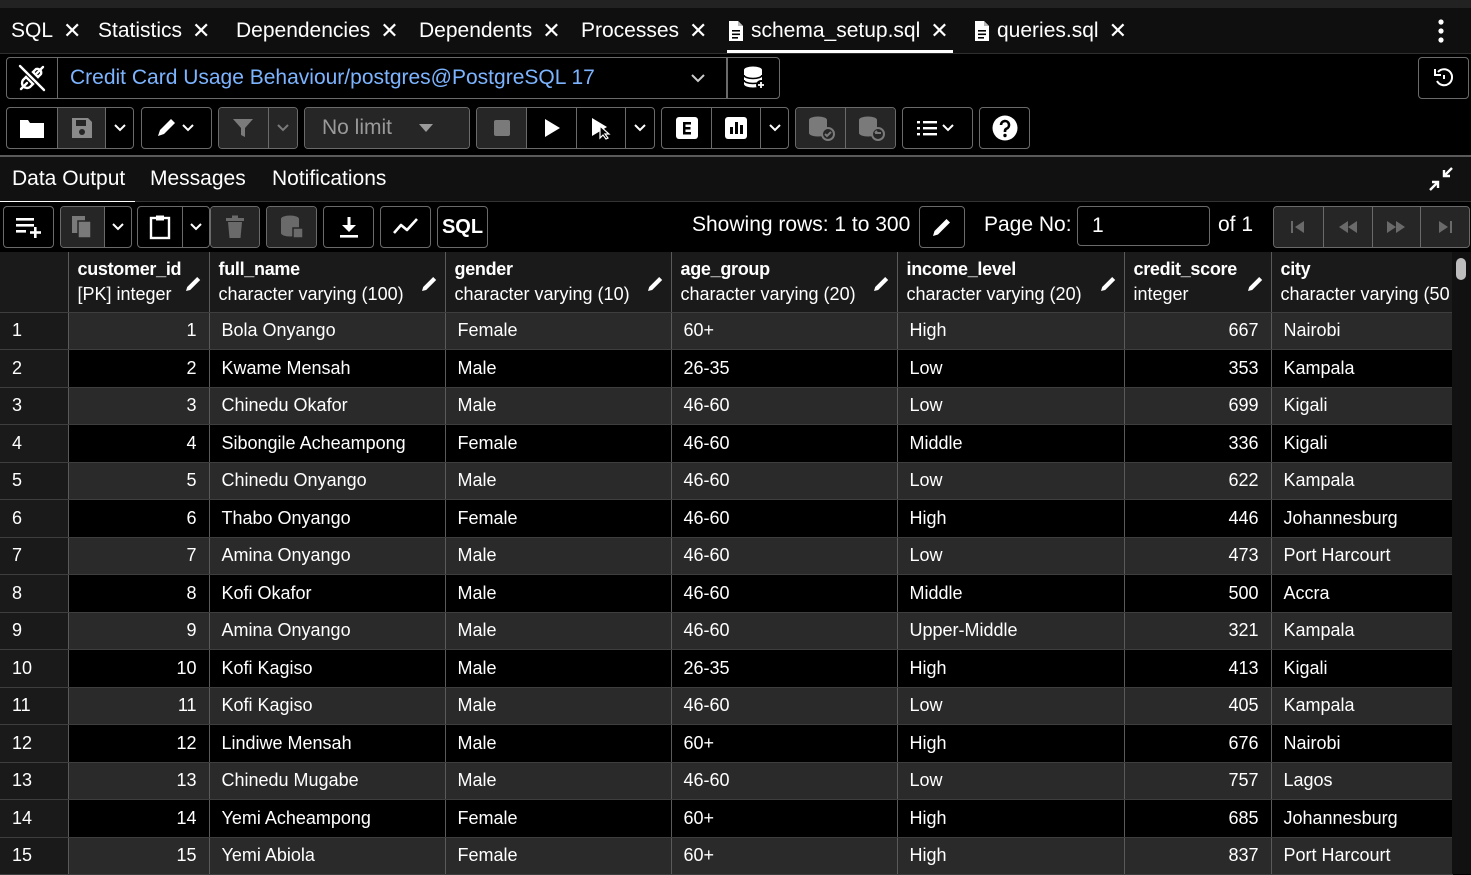  I want to click on credit-score-cell: 353, so click(1198, 368).